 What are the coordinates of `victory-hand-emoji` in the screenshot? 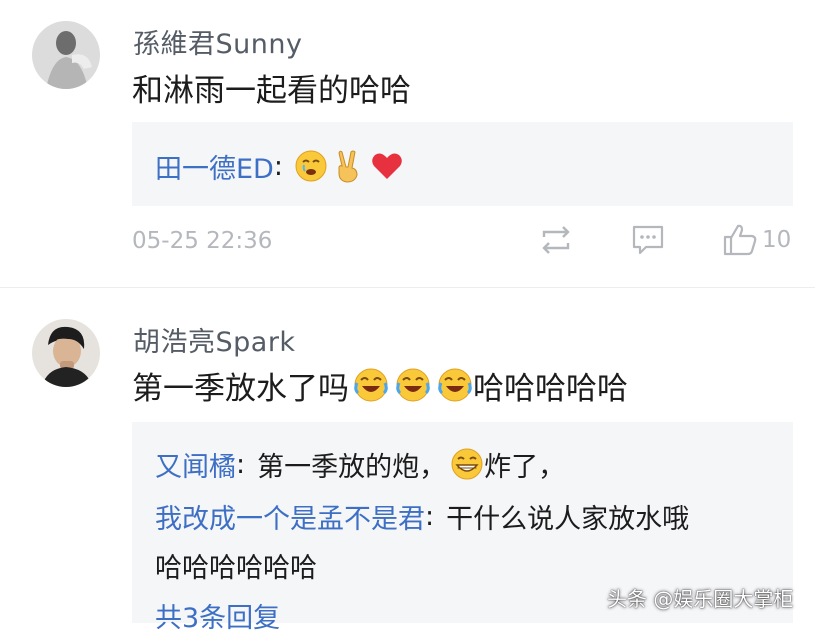 It's located at (348, 166).